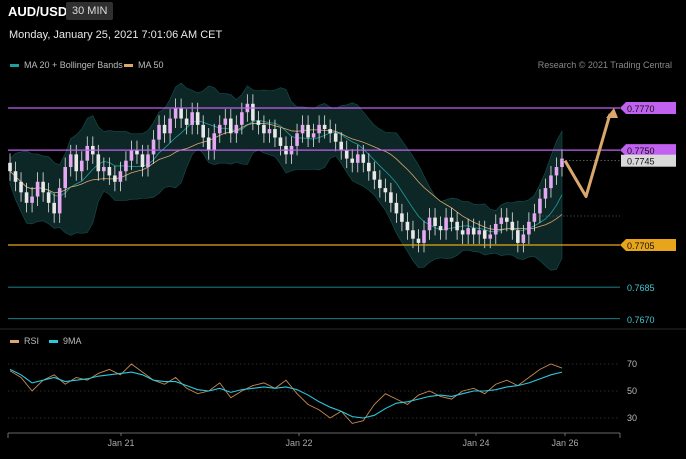  Describe the element at coordinates (564, 443) in the screenshot. I see `x-tick-label: Jan 26` at that location.